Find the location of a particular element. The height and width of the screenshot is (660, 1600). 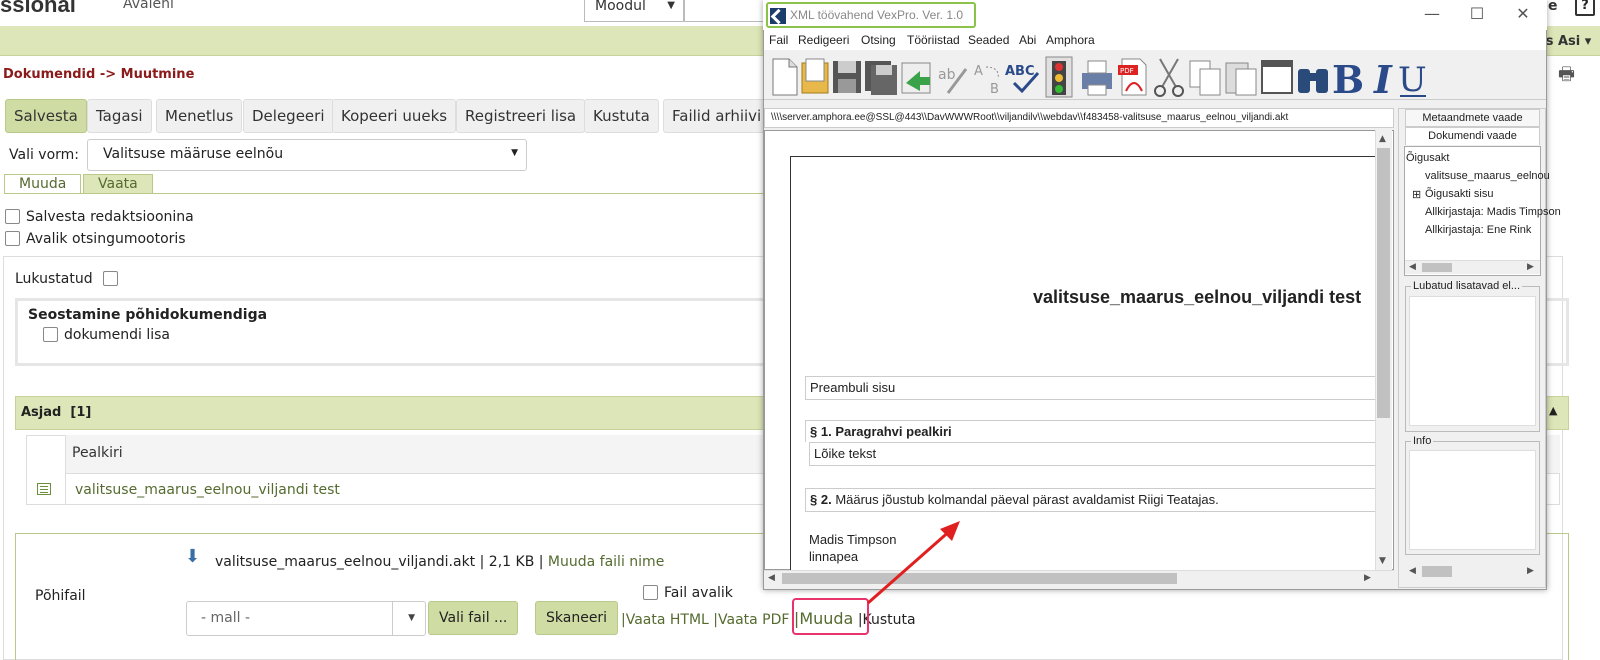

list-icon is located at coordinates (44, 489).